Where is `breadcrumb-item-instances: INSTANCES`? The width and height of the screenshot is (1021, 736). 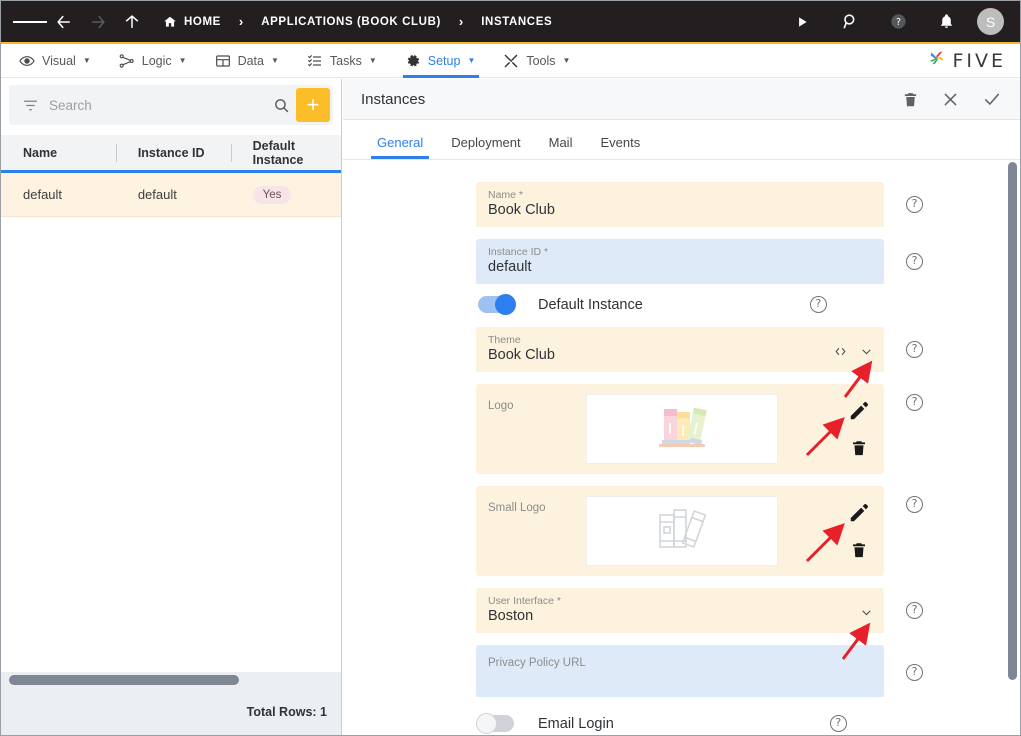 breadcrumb-item-instances: INSTANCES is located at coordinates (516, 22).